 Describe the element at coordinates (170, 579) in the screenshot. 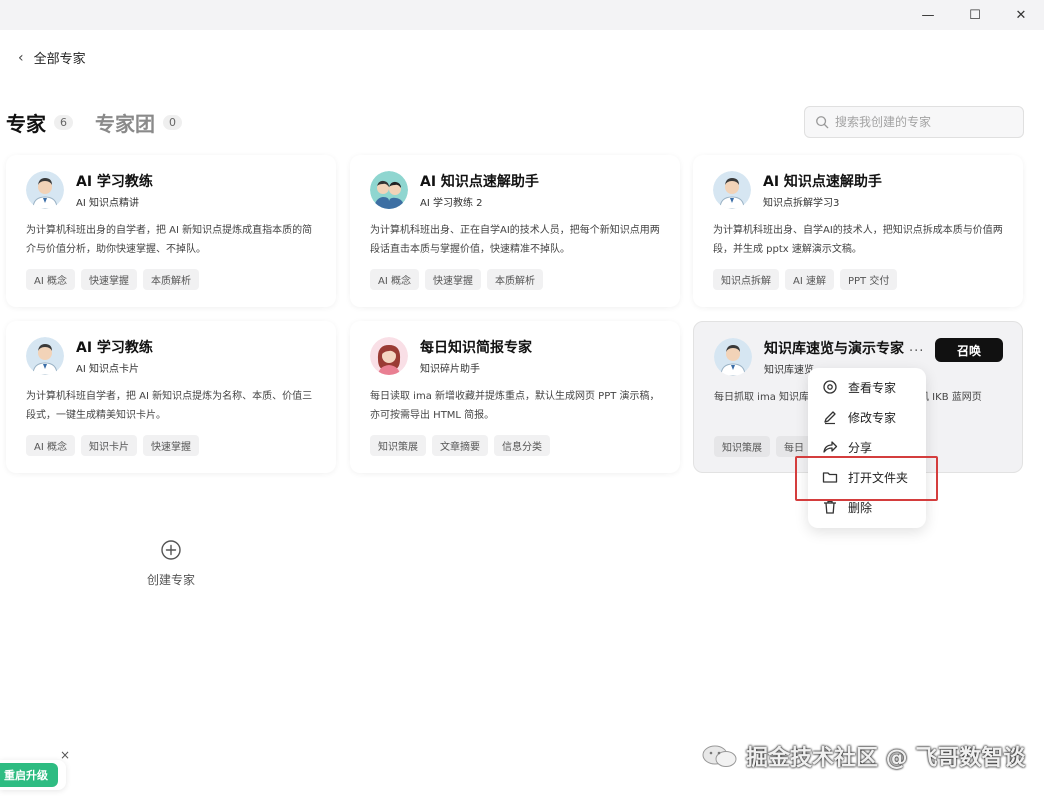

I see `create-expert-label: 创建专家` at that location.